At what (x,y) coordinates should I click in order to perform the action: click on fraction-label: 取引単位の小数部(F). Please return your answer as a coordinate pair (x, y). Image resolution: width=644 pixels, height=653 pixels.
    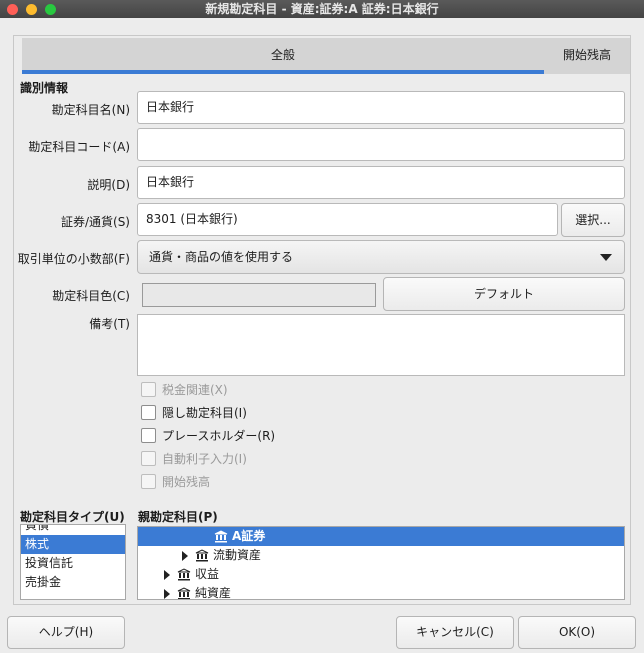
    Looking at the image, I should click on (73, 259).